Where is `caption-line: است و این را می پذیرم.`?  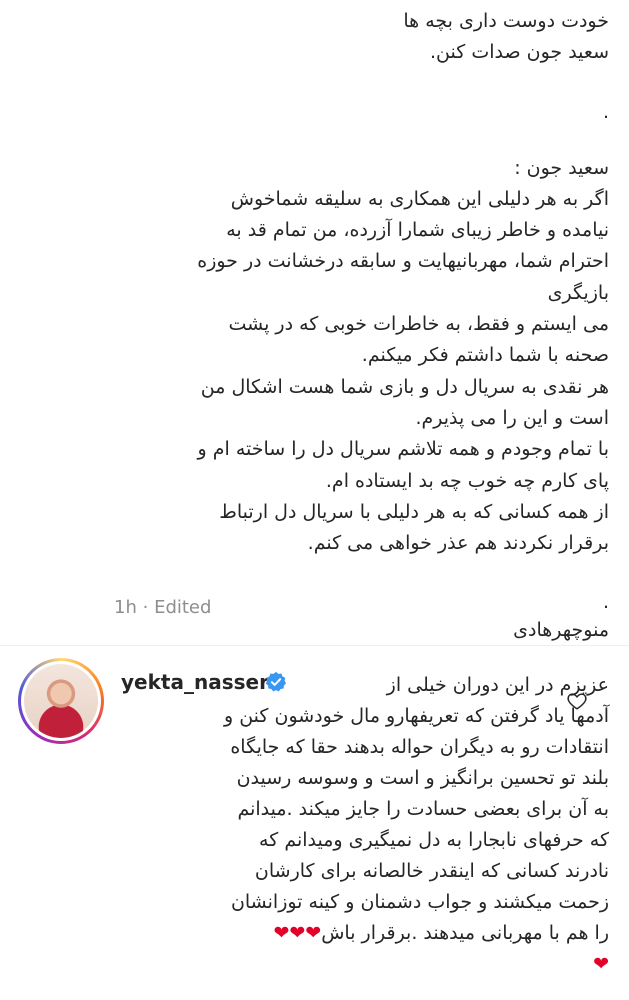
caption-line: است و این را می پذیرم. is located at coordinates (512, 417).